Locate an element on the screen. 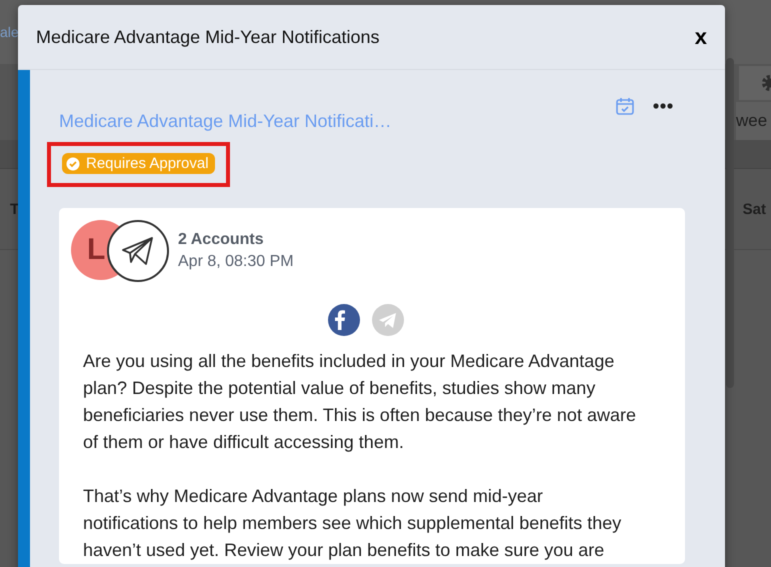 The height and width of the screenshot is (567, 771). post-paragraph: Are you using all the benefits included in your Medicare Advantage plan? Despite the potential value of benefits, studies show many beneficiaries never use them. This is often because they’re not aware of them or have difficult accessing them. is located at coordinates (360, 402).